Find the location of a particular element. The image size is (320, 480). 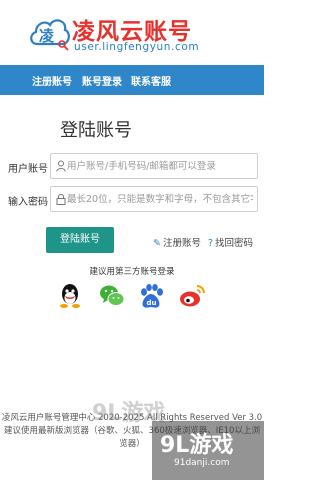

watermark-url: 91danji.com is located at coordinates (202, 463).